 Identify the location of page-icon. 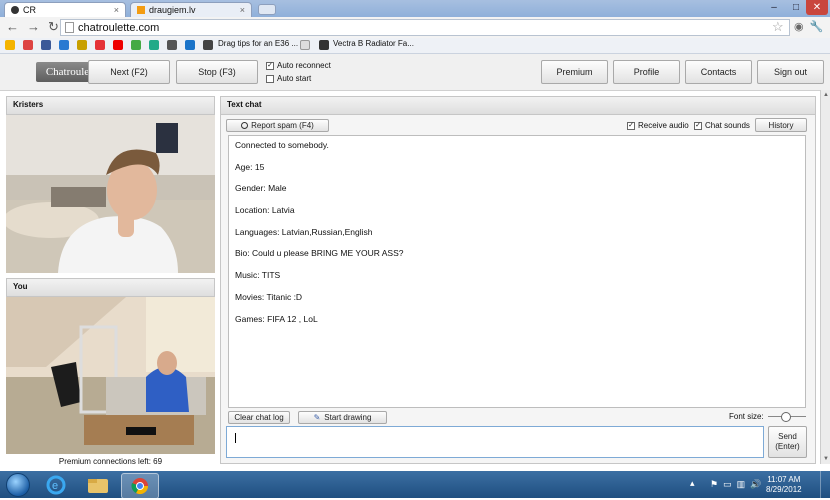
(305, 45).